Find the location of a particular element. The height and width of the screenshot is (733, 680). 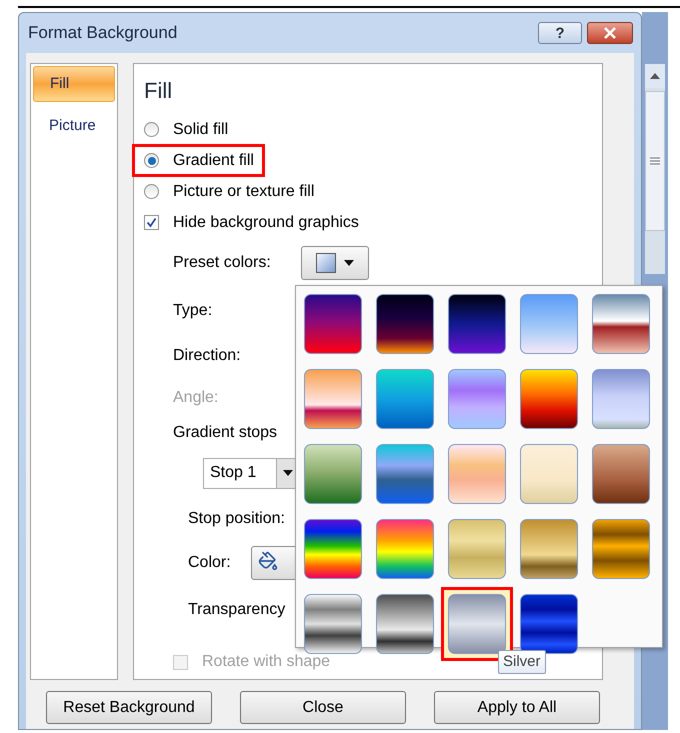

checkbox-label: Rotate with shape is located at coordinates (266, 662).